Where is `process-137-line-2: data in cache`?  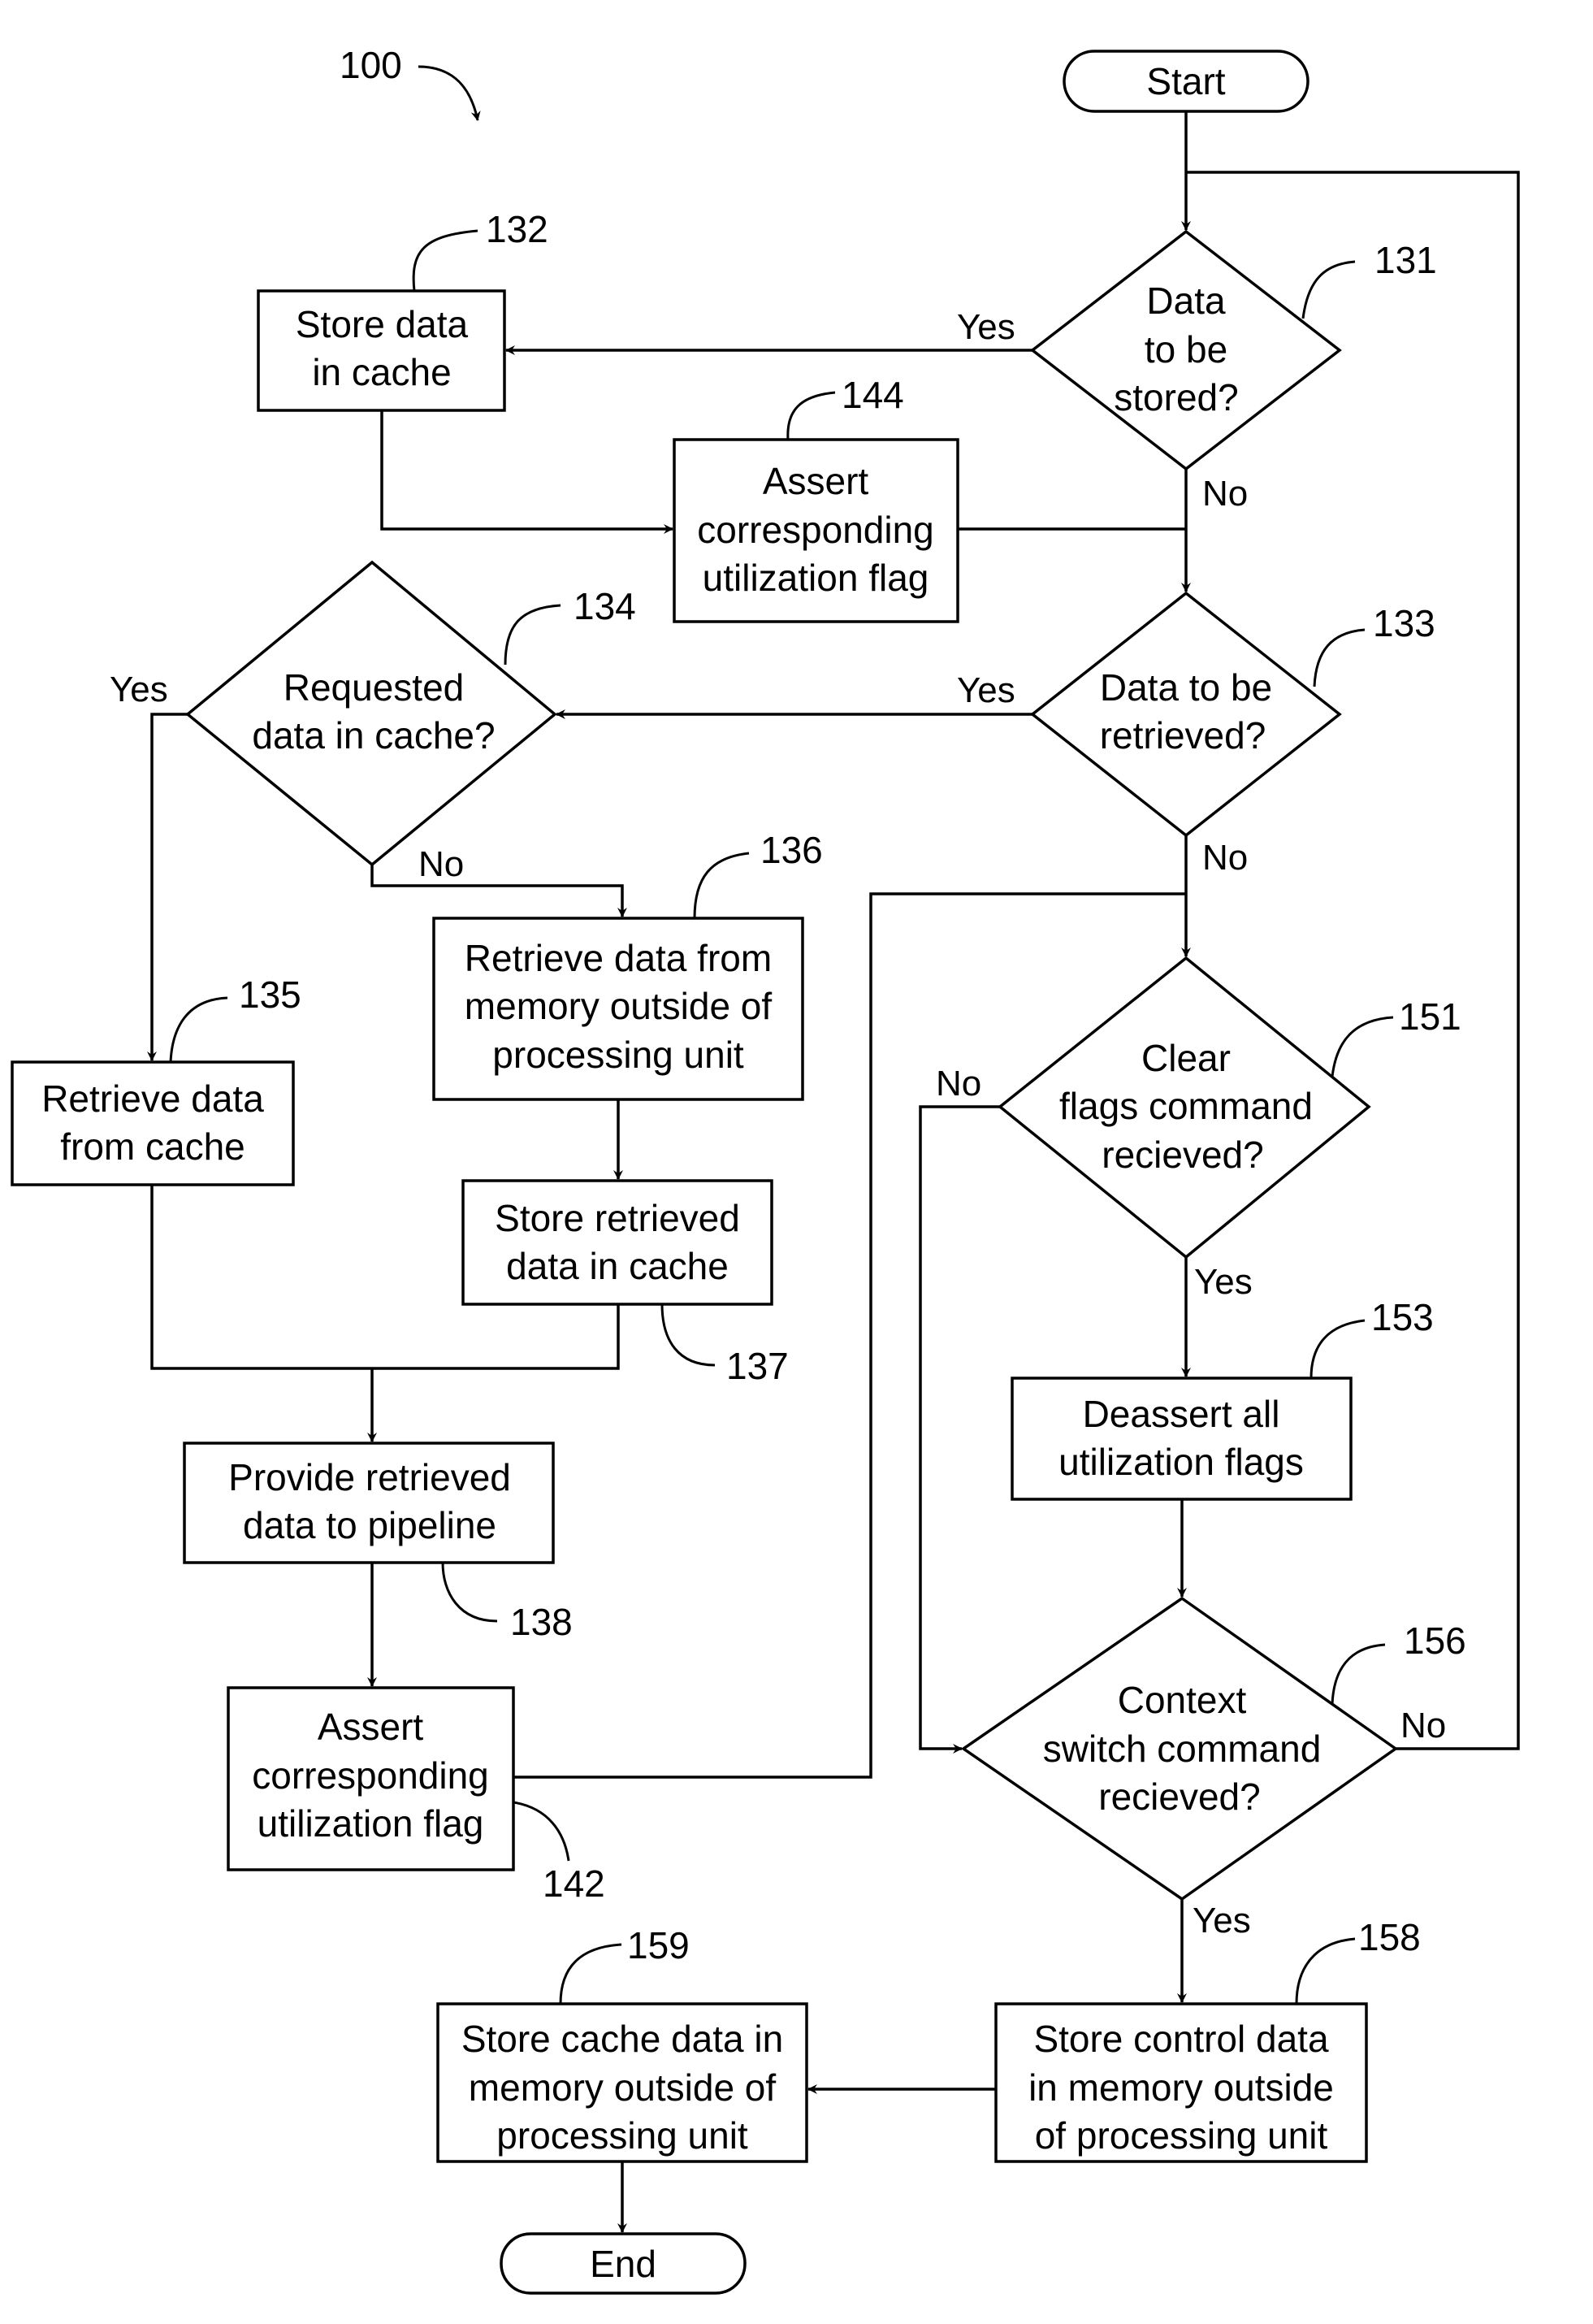
process-137-line-2: data in cache is located at coordinates (617, 1266).